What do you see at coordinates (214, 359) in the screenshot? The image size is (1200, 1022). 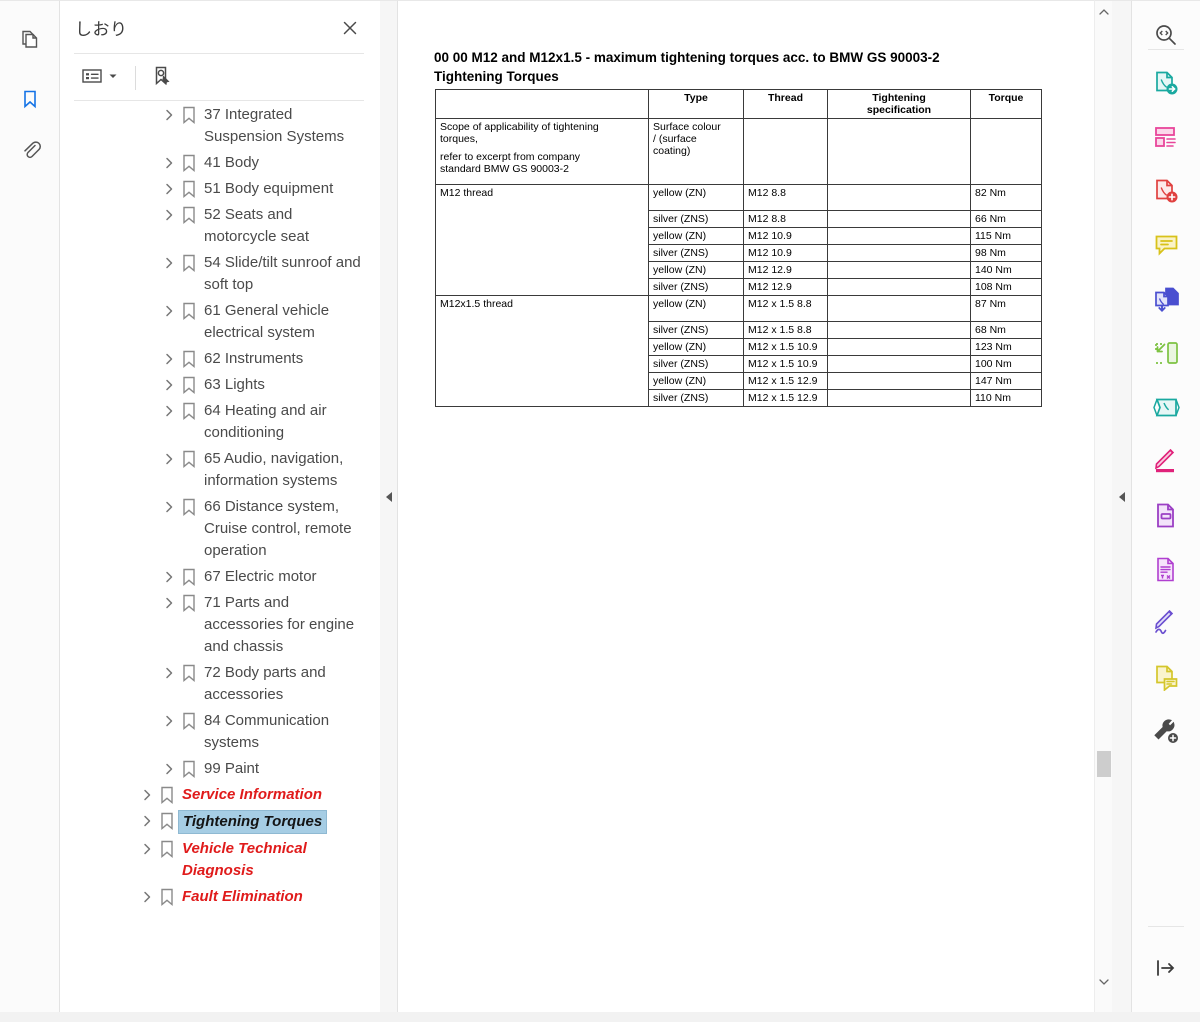 I see `bookmark-item: 62 Instruments` at bounding box center [214, 359].